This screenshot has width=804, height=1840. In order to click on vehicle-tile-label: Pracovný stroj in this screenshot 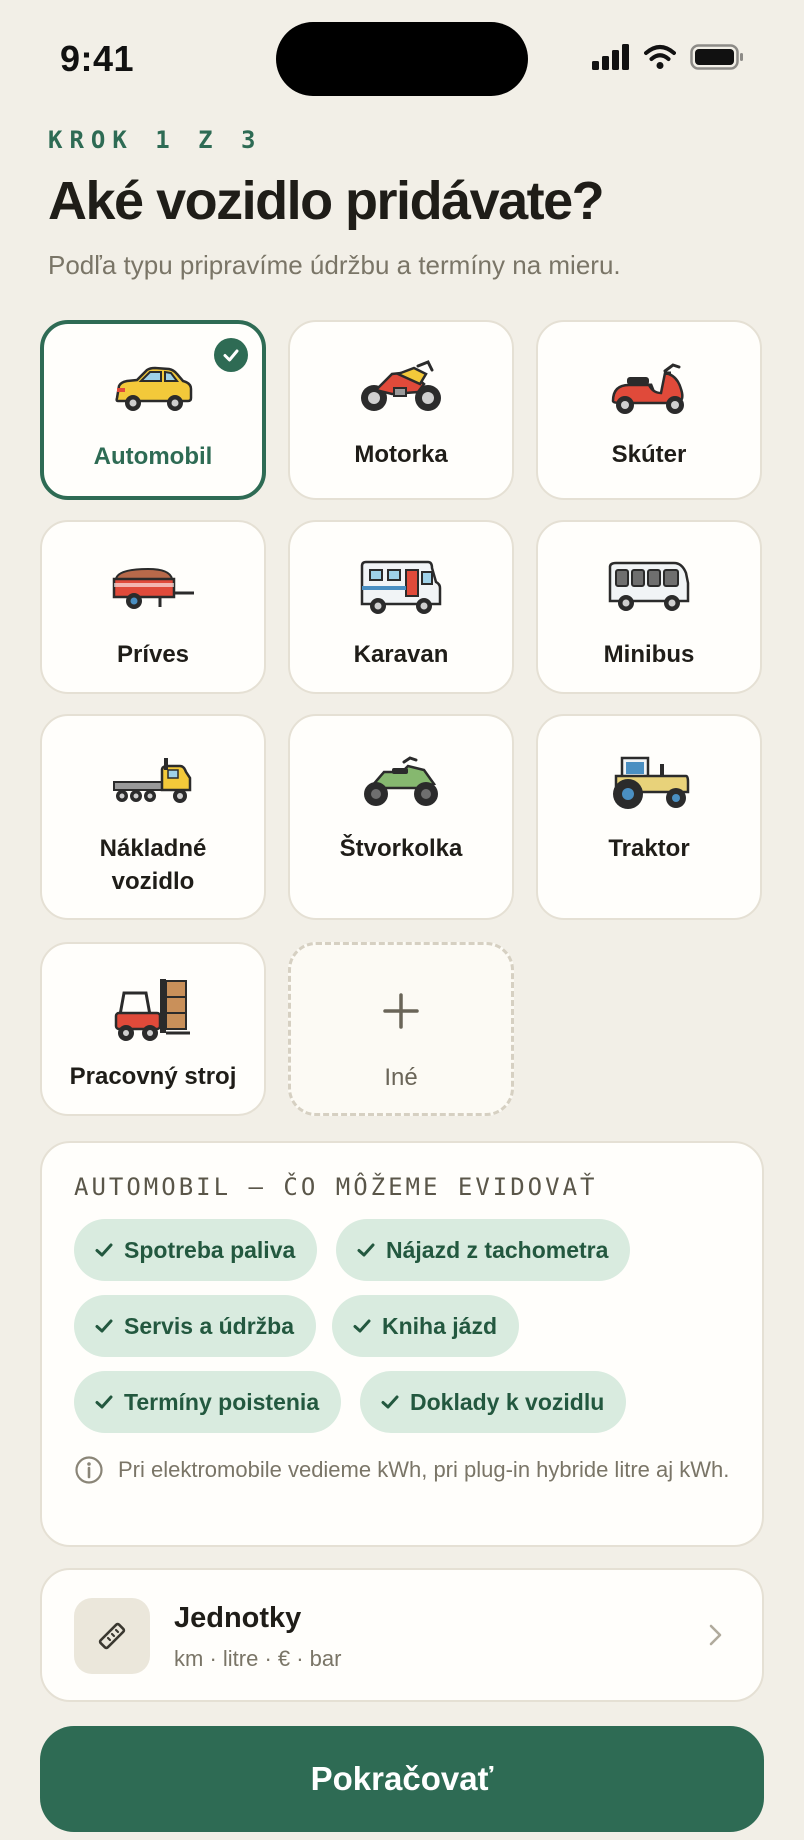, I will do `click(153, 1076)`.